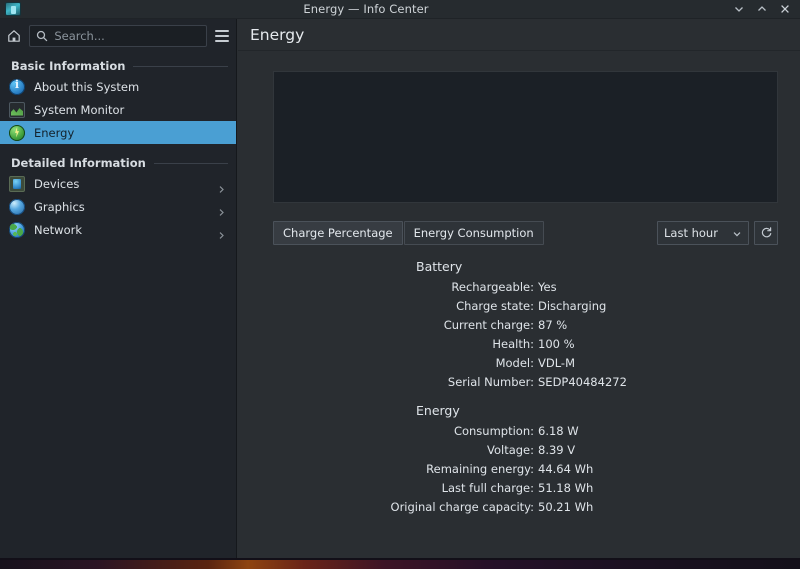  What do you see at coordinates (439, 266) in the screenshot?
I see `group-title: Battery` at bounding box center [439, 266].